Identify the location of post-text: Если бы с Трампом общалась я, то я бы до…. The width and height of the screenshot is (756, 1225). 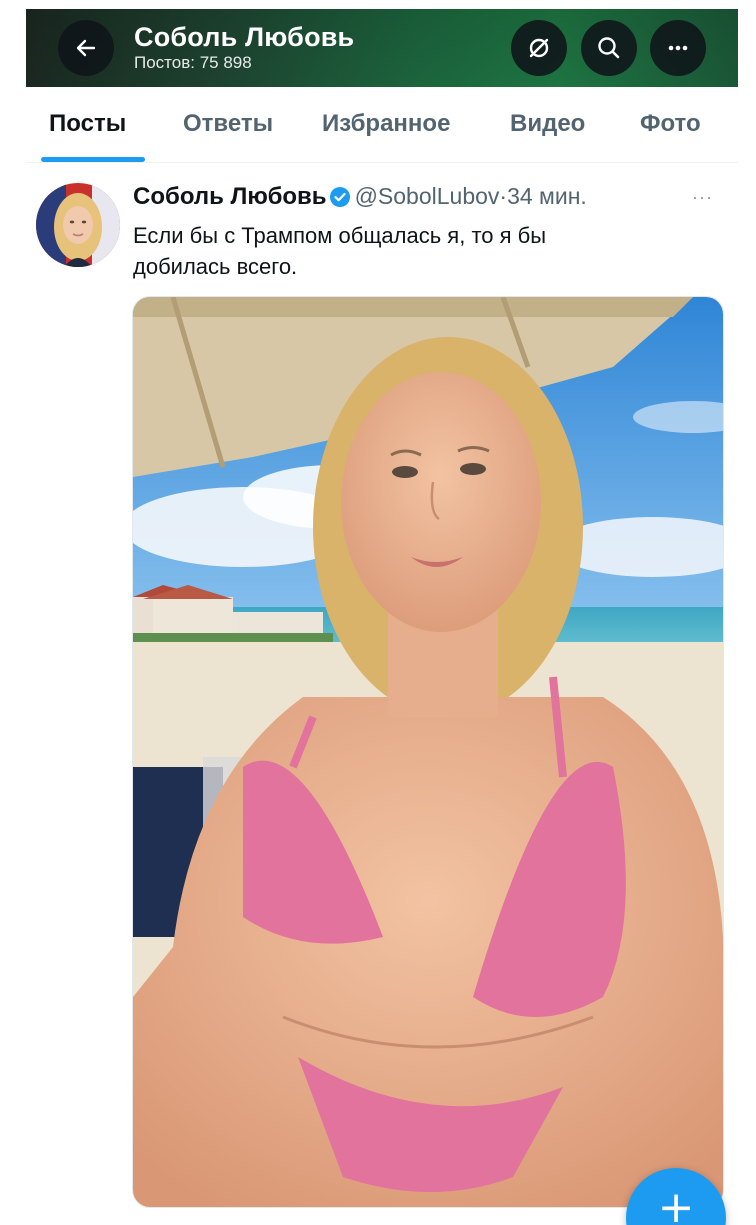
(340, 251).